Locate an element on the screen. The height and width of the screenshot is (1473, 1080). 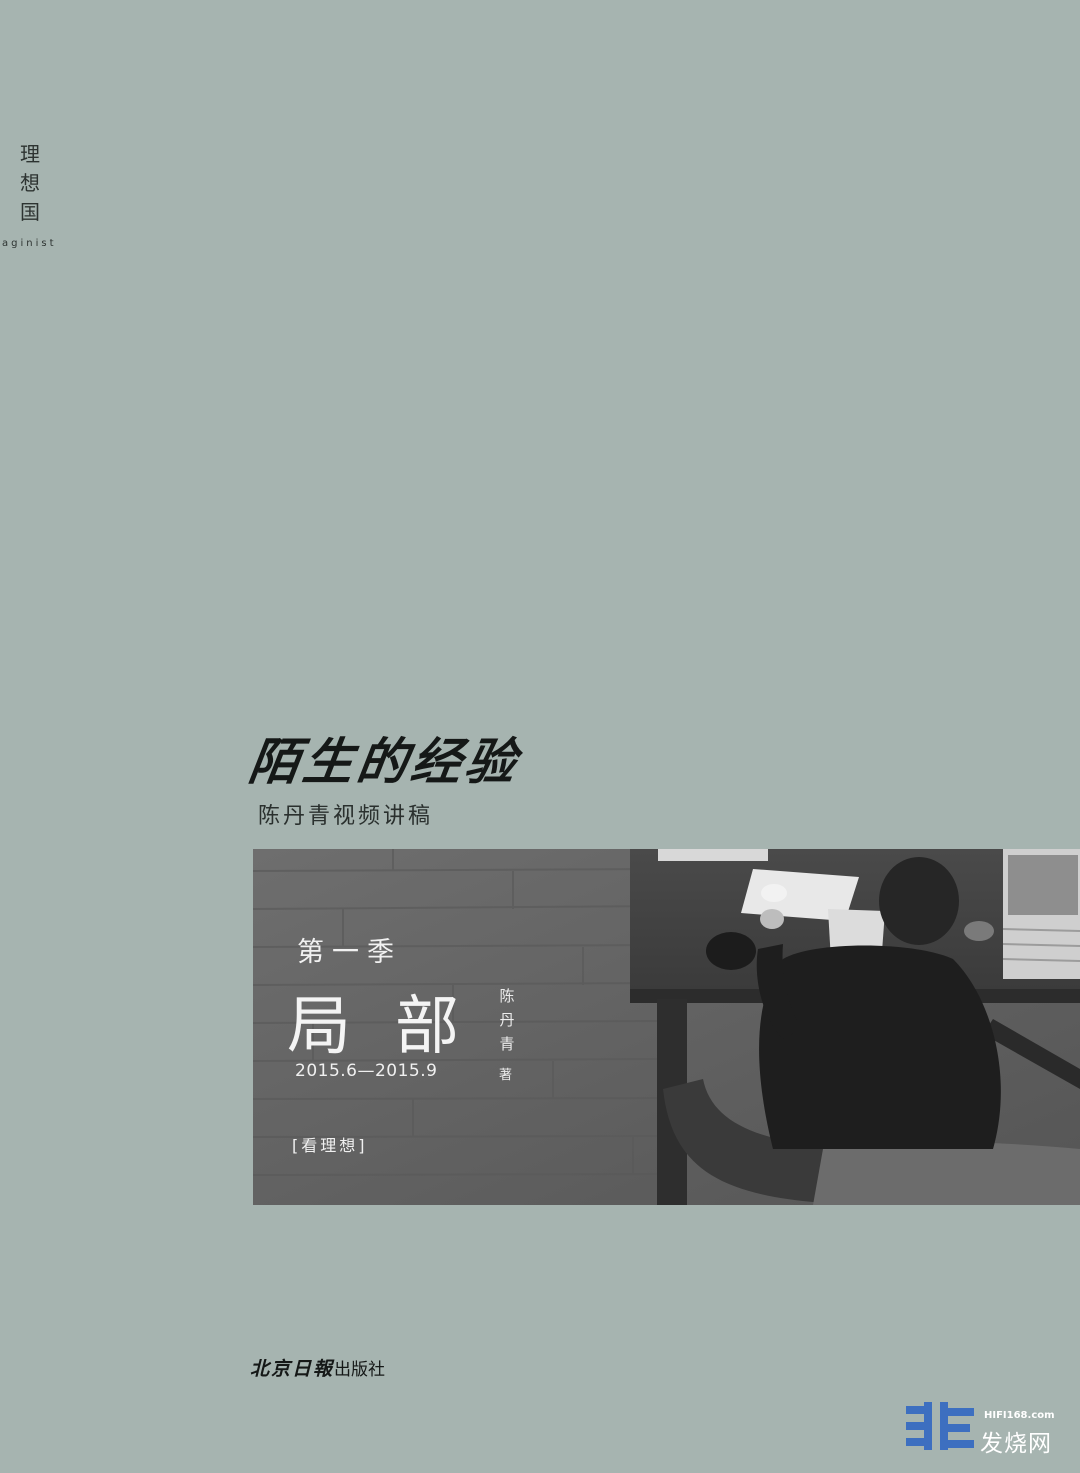
author-role: 著 is located at coordinates (506, 1075).